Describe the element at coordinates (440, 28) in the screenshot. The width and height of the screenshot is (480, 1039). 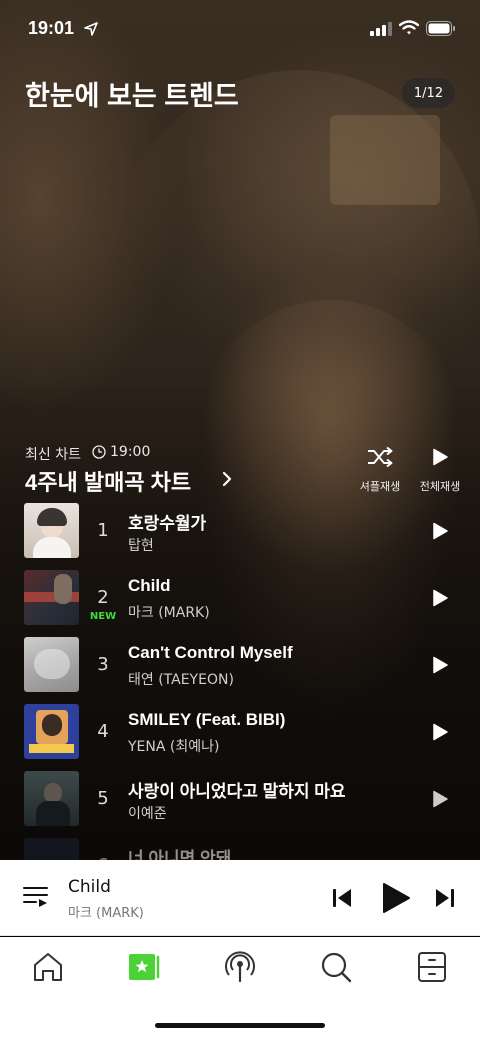
I see `battery-icon` at that location.